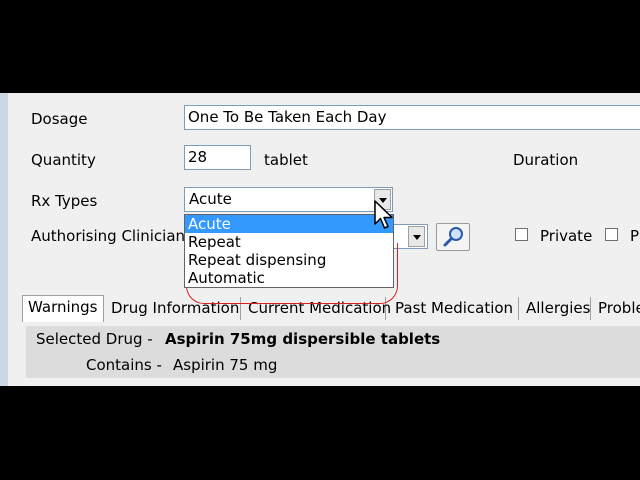 The width and height of the screenshot is (640, 480). What do you see at coordinates (416, 236) in the screenshot?
I see `chevron-down-icon` at bounding box center [416, 236].